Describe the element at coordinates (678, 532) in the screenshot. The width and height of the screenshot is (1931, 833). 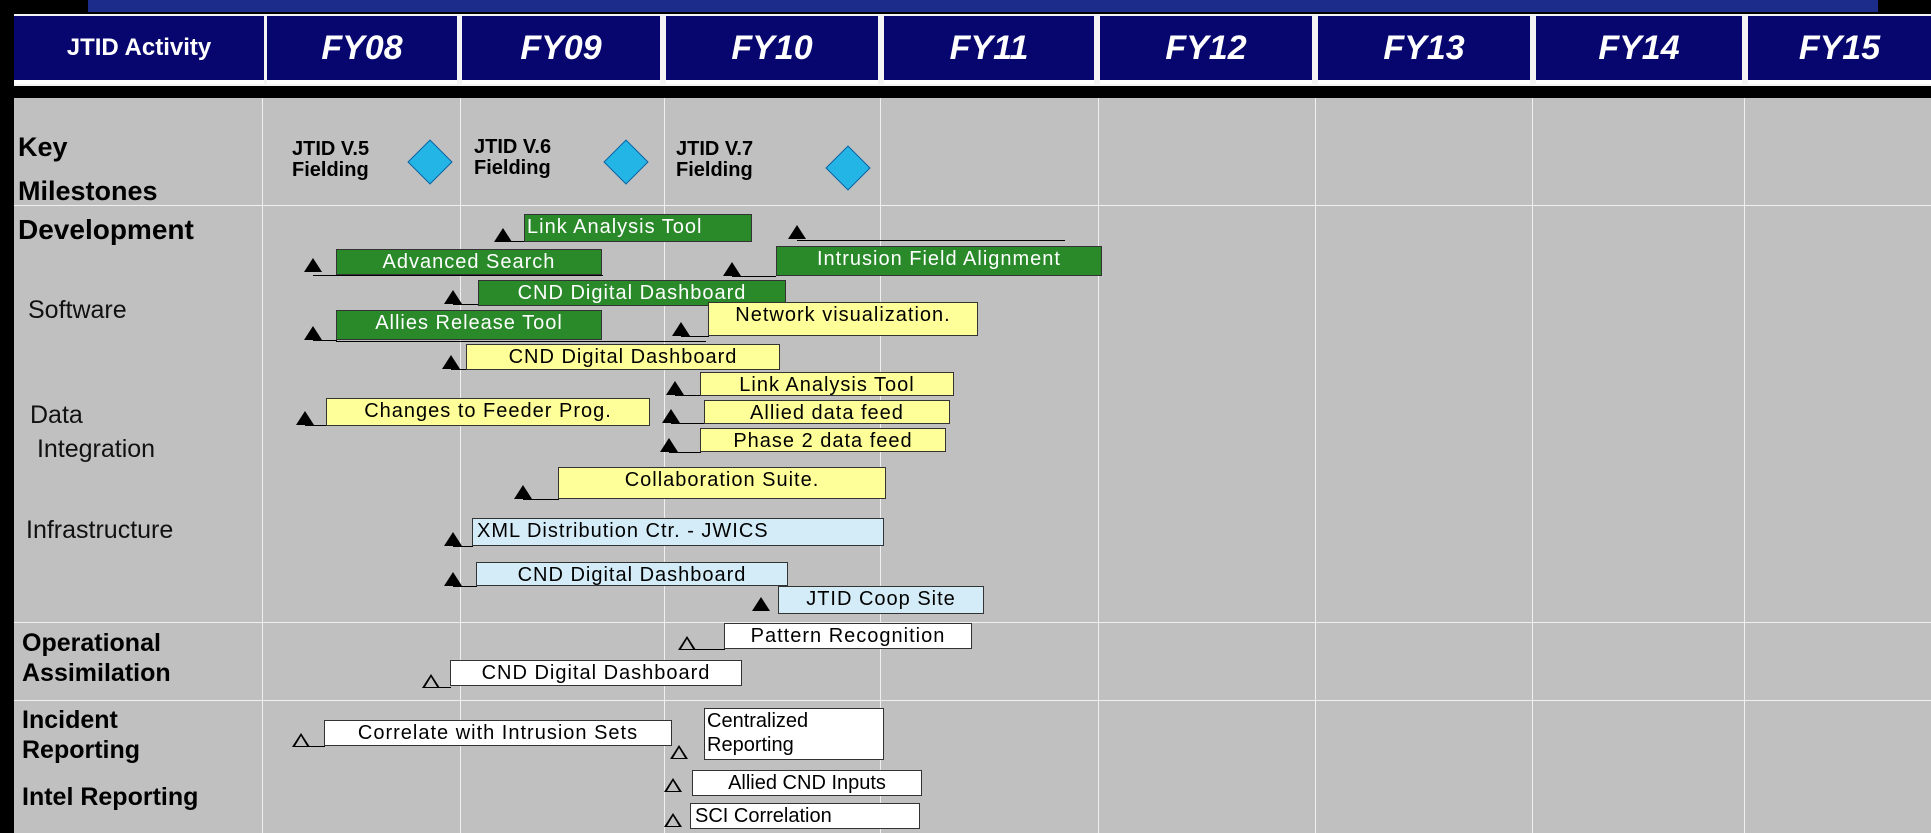
I see `task-xml-distribution: XML Distribution Ctr. - JWICS` at that location.